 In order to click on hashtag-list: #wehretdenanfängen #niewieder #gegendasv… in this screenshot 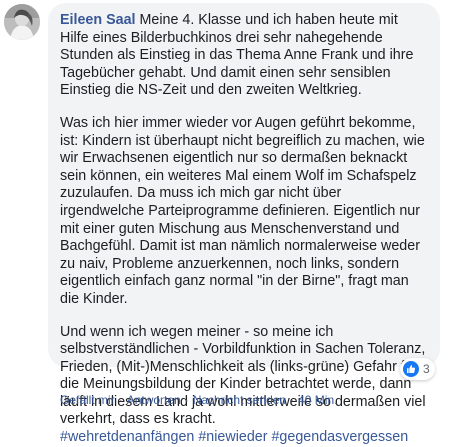, I will do `click(234, 437)`.